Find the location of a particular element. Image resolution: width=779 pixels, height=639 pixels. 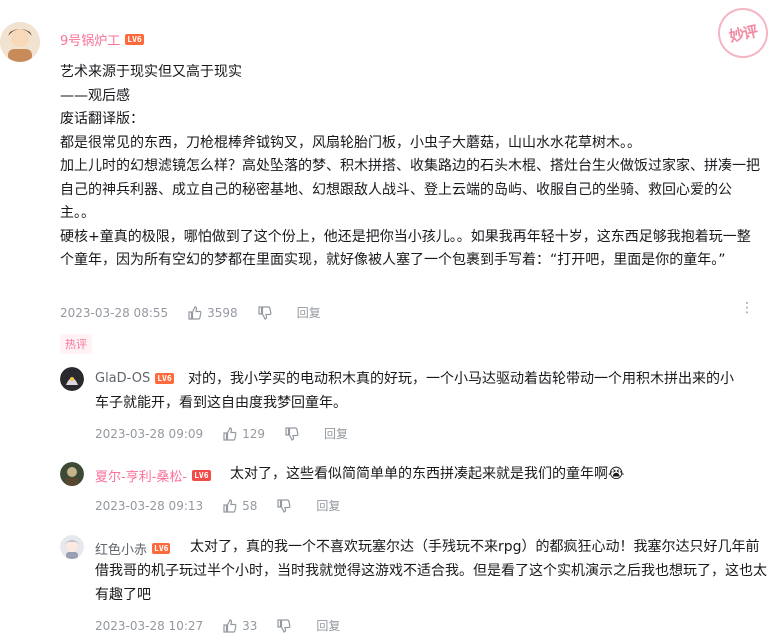

comment-line: 废话翻译版： is located at coordinates (102, 119).